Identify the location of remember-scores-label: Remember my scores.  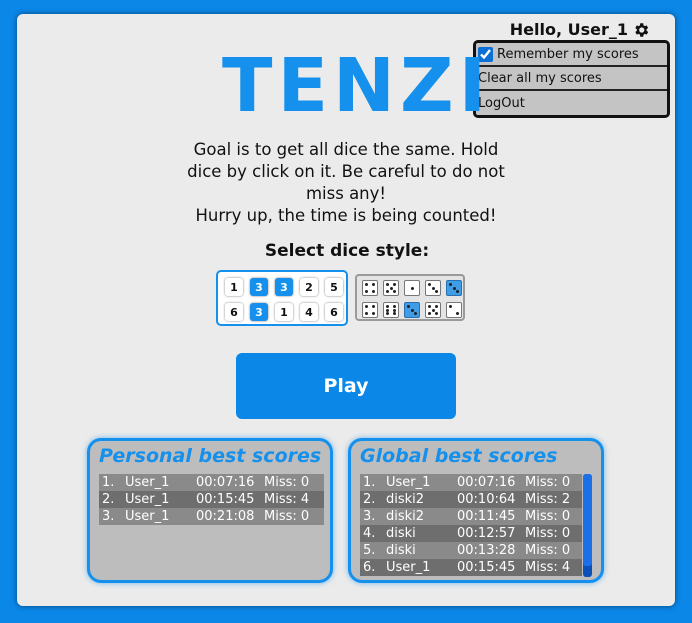
(568, 54).